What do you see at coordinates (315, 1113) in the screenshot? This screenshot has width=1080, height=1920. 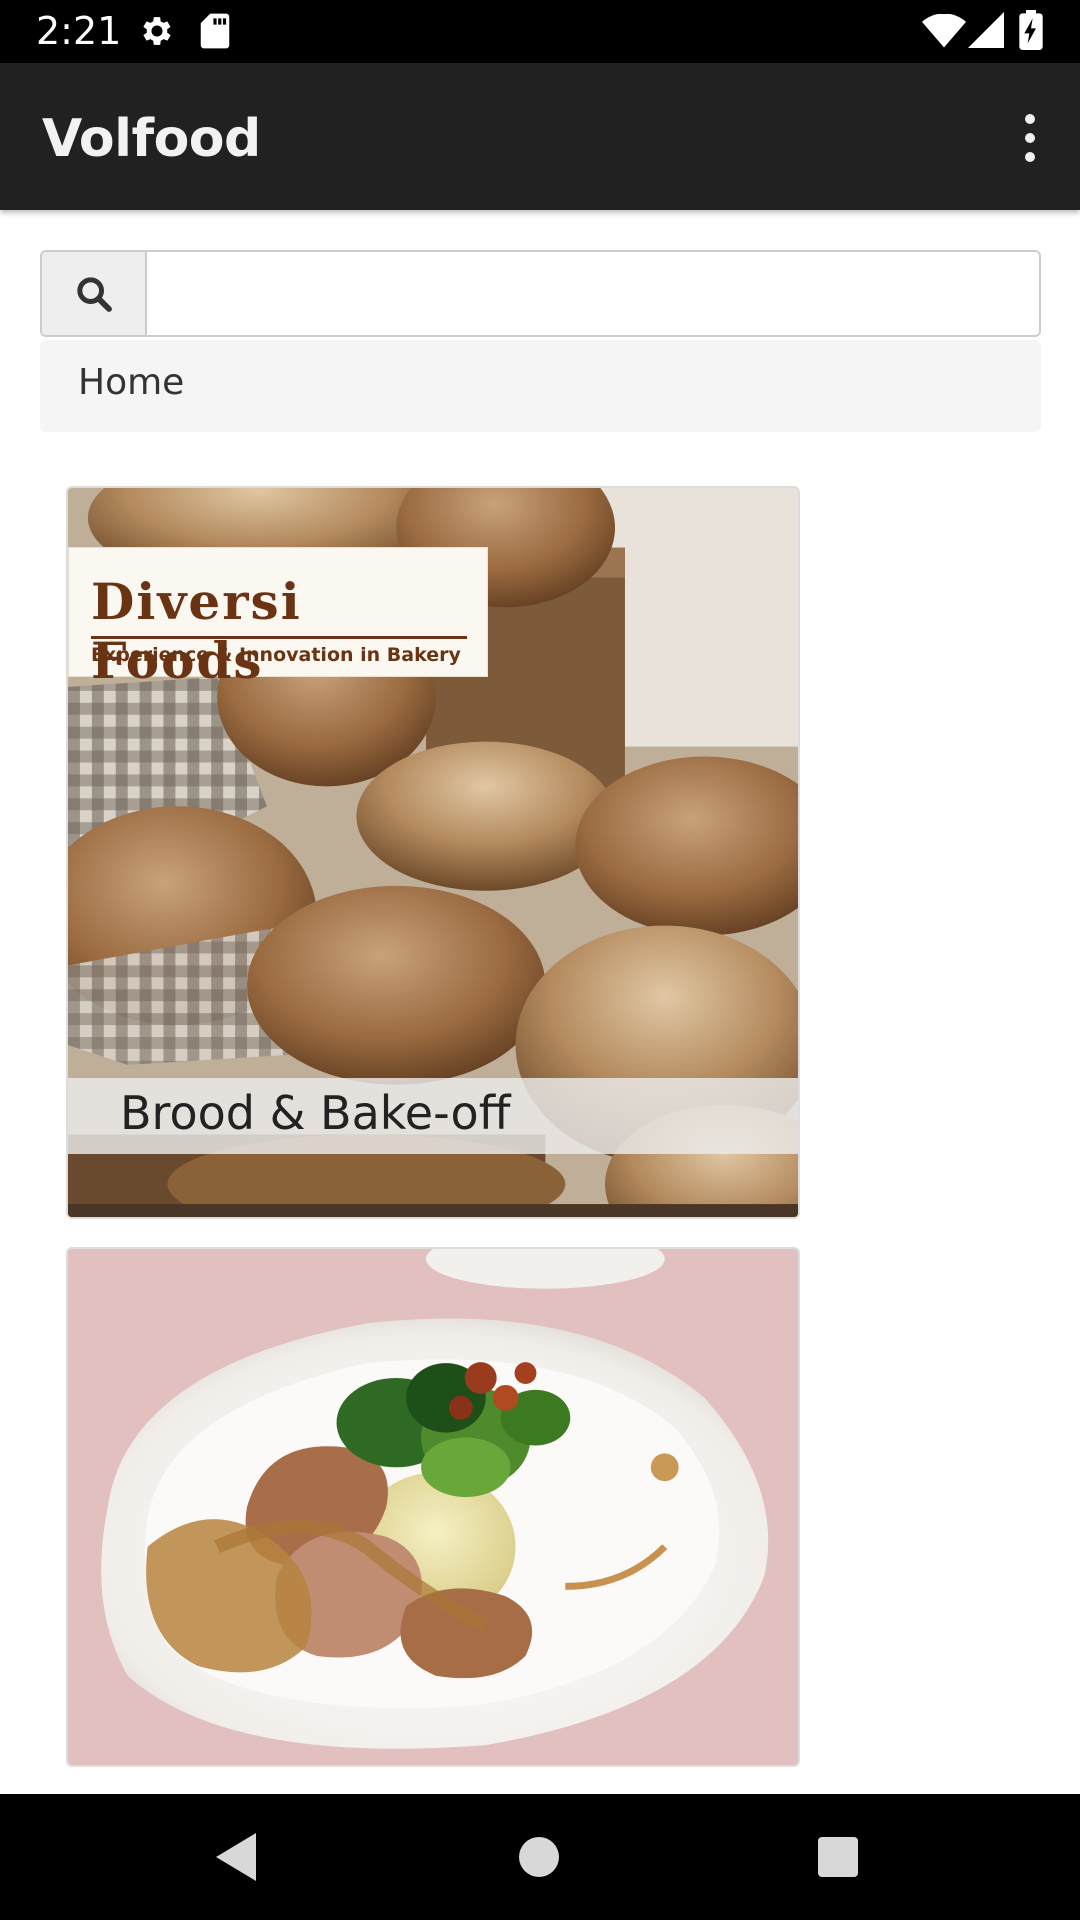 I see `card-caption: Brood & Bake-off` at bounding box center [315, 1113].